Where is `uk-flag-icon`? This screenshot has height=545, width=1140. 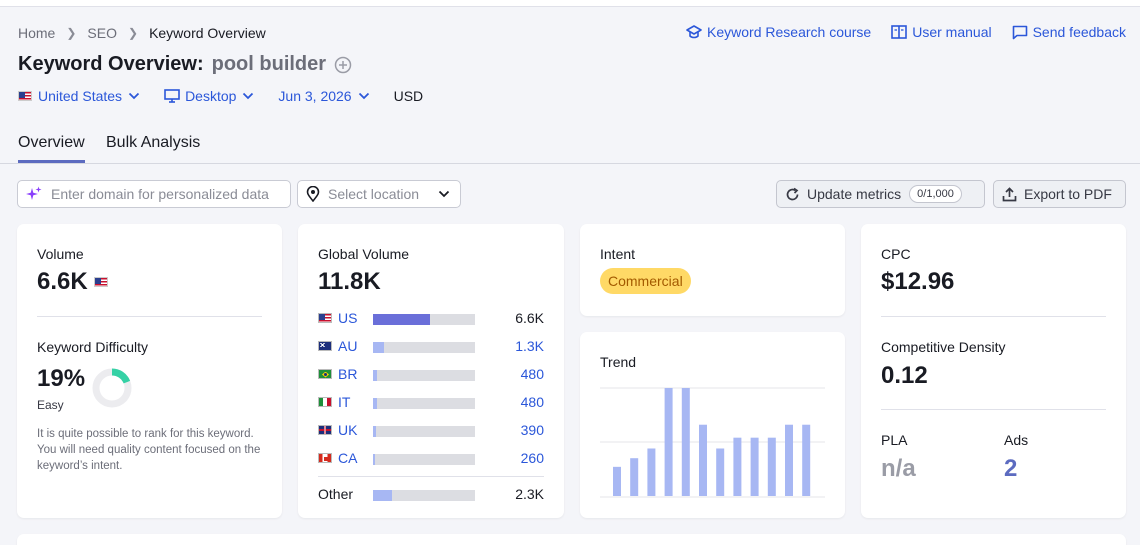
uk-flag-icon is located at coordinates (325, 430).